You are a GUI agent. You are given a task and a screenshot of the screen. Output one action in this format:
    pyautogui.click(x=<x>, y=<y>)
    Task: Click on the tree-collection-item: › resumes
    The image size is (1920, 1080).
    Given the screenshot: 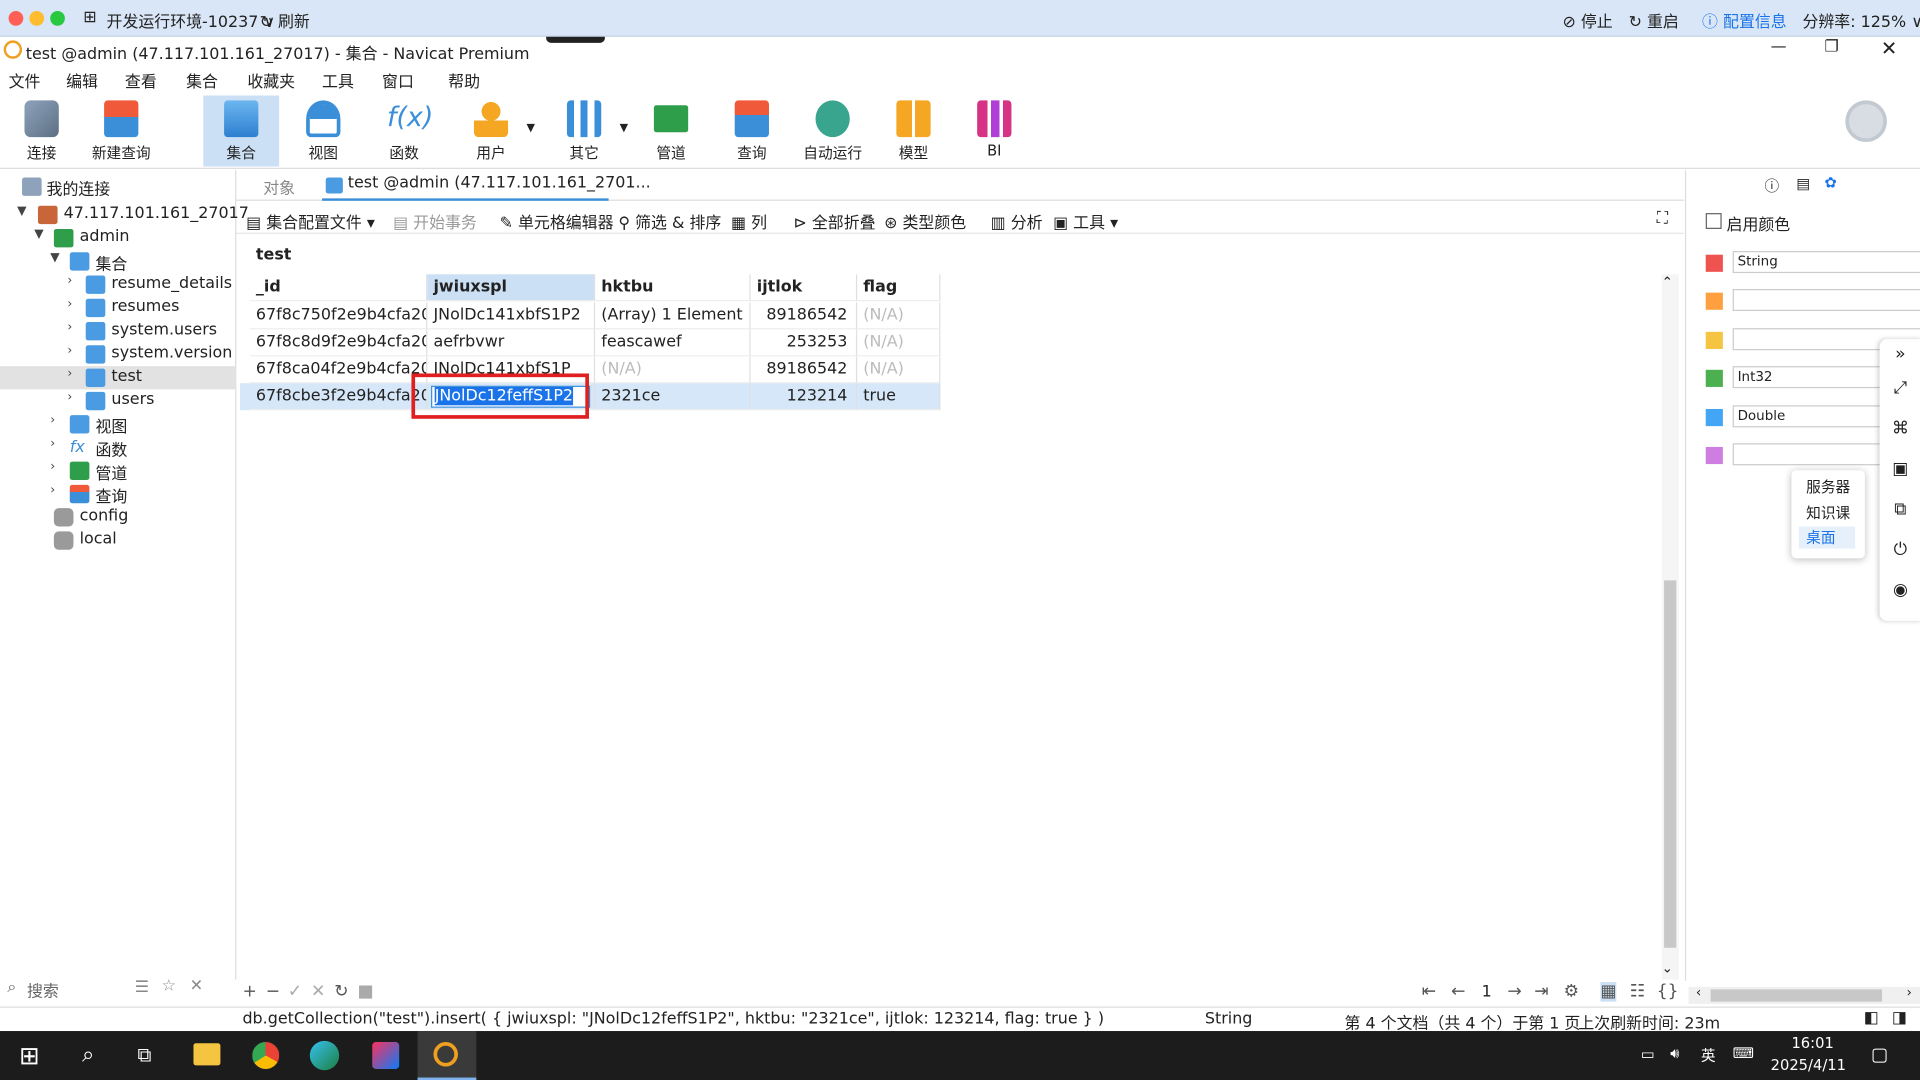 What is the action you would take?
    pyautogui.click(x=118, y=307)
    